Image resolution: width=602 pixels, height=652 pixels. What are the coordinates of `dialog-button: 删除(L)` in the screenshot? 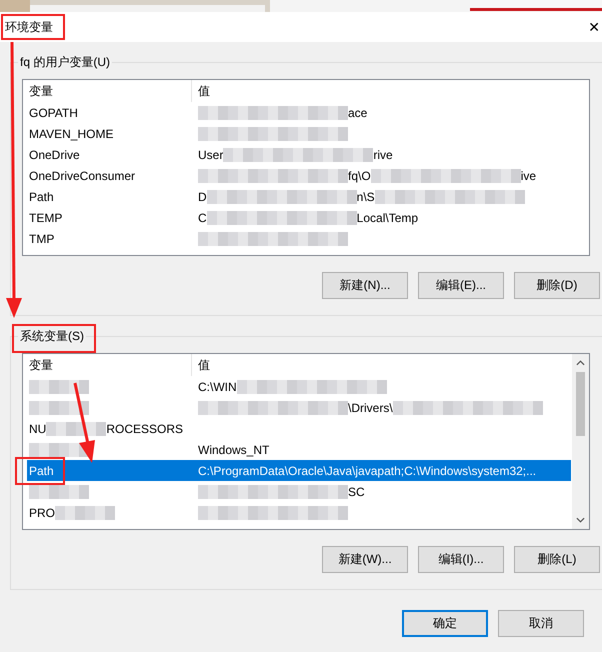 It's located at (557, 559).